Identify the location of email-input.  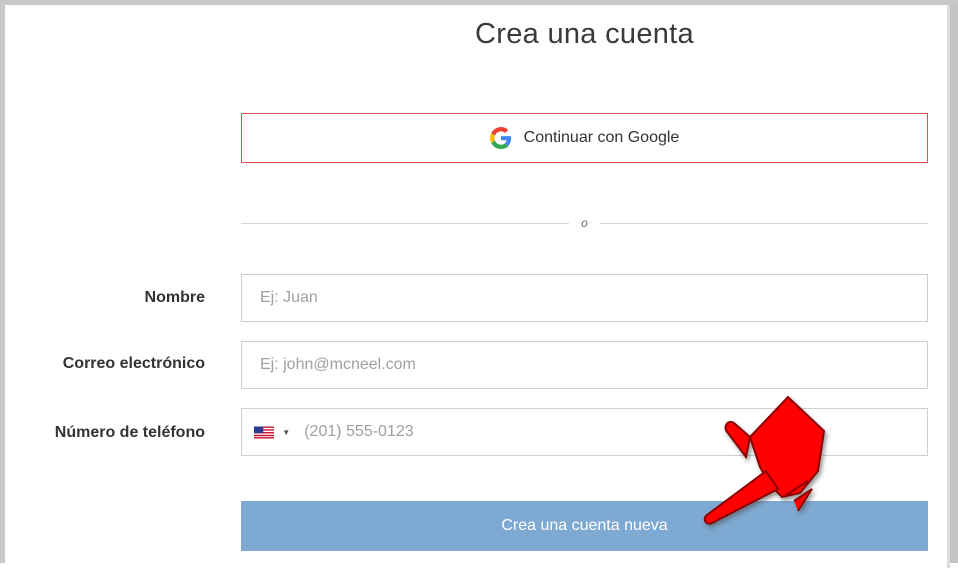
(592, 365).